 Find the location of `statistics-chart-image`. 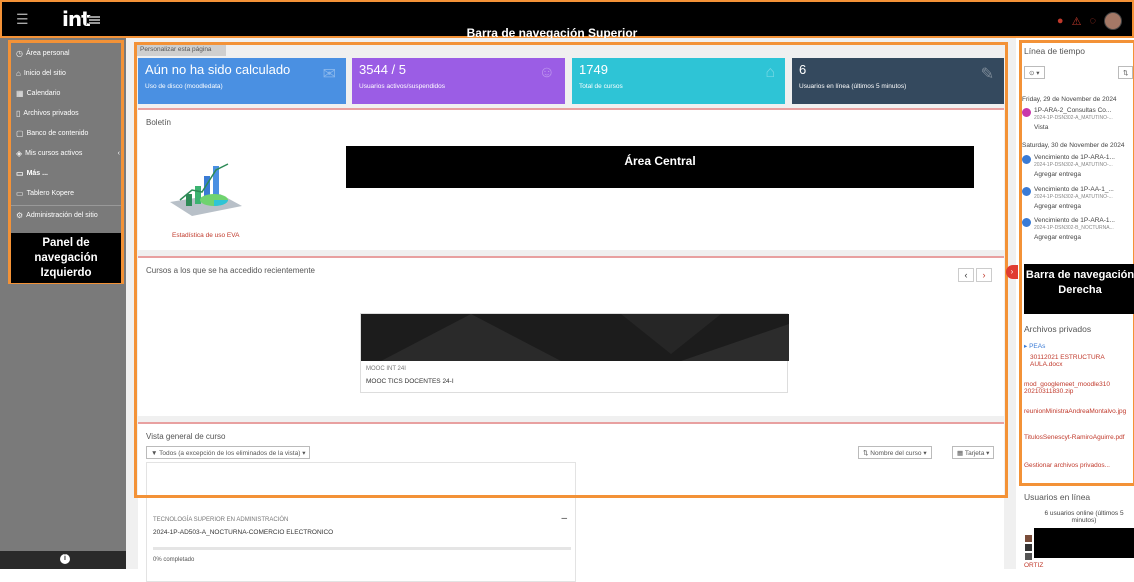

statistics-chart-image is located at coordinates (206, 190).